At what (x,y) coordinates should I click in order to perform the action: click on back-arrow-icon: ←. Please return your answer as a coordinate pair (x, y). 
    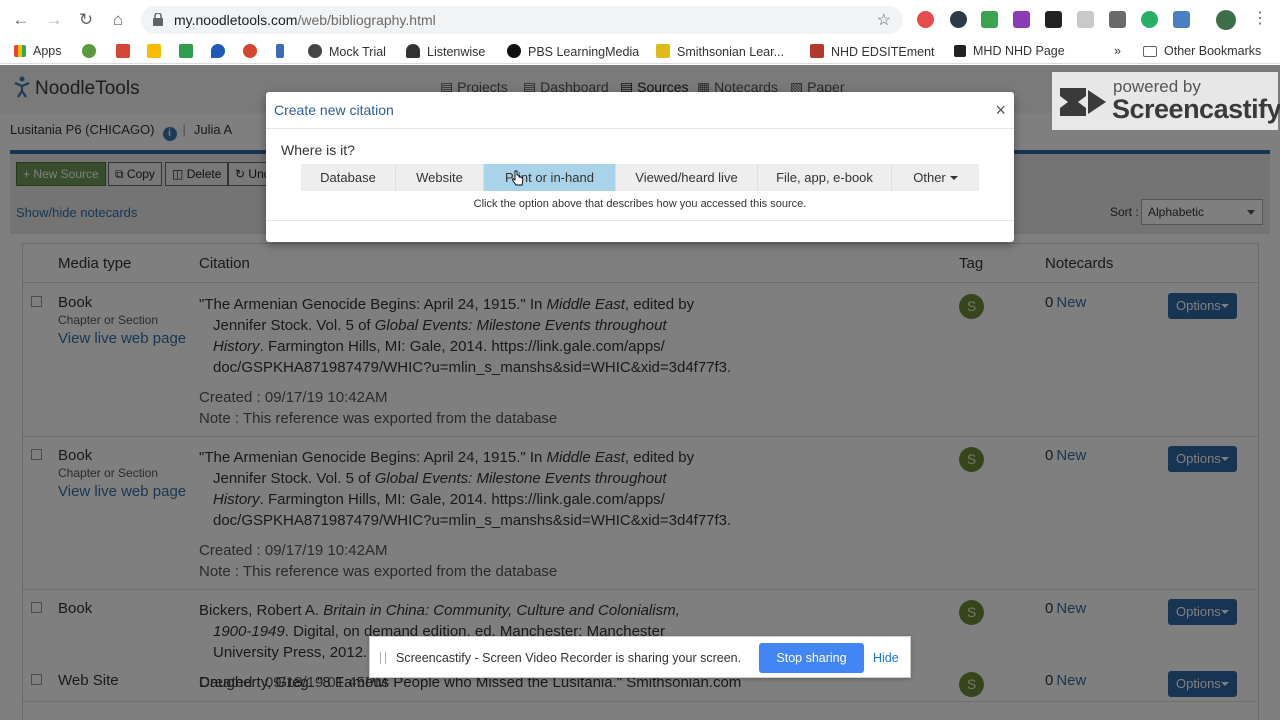
    Looking at the image, I should click on (21, 20).